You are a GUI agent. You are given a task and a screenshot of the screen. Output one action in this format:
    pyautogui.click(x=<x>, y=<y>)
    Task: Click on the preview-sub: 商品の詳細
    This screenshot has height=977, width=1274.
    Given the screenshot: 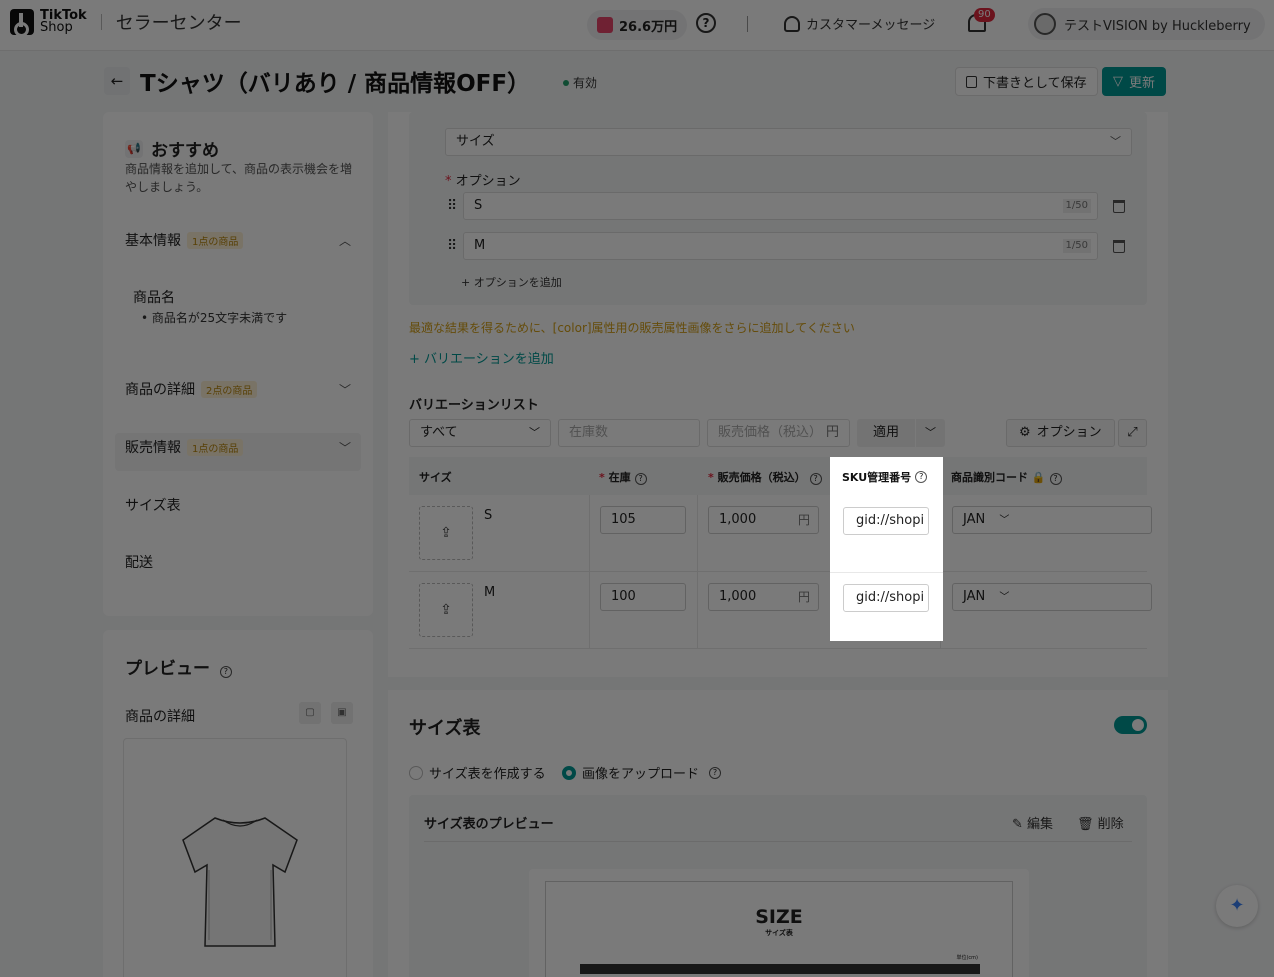 What is the action you would take?
    pyautogui.click(x=160, y=717)
    